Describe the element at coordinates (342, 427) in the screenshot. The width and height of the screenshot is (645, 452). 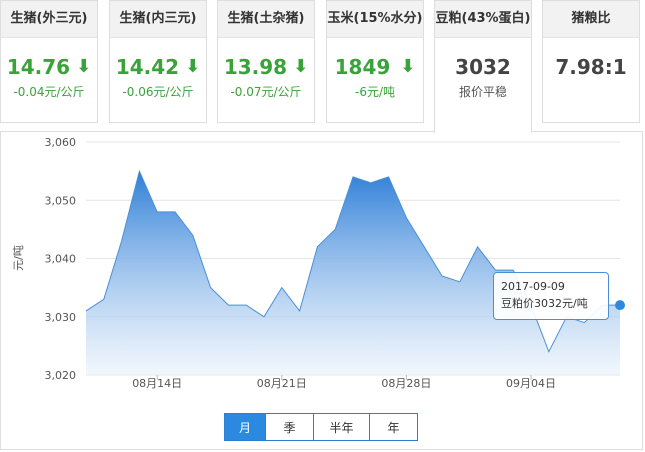
I see `range-halfyear-button: 半年` at that location.